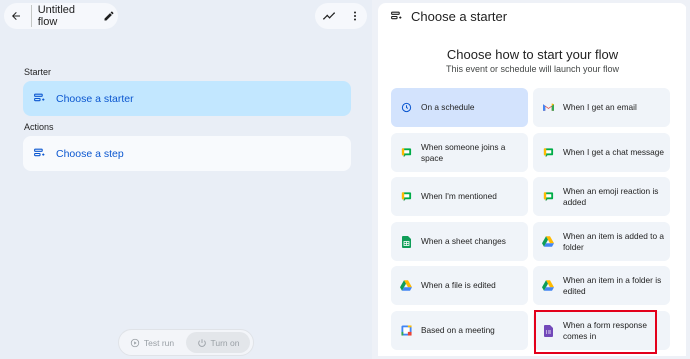 The height and width of the screenshot is (359, 690). What do you see at coordinates (39, 127) in the screenshot?
I see `actions-section-label: Actions` at bounding box center [39, 127].